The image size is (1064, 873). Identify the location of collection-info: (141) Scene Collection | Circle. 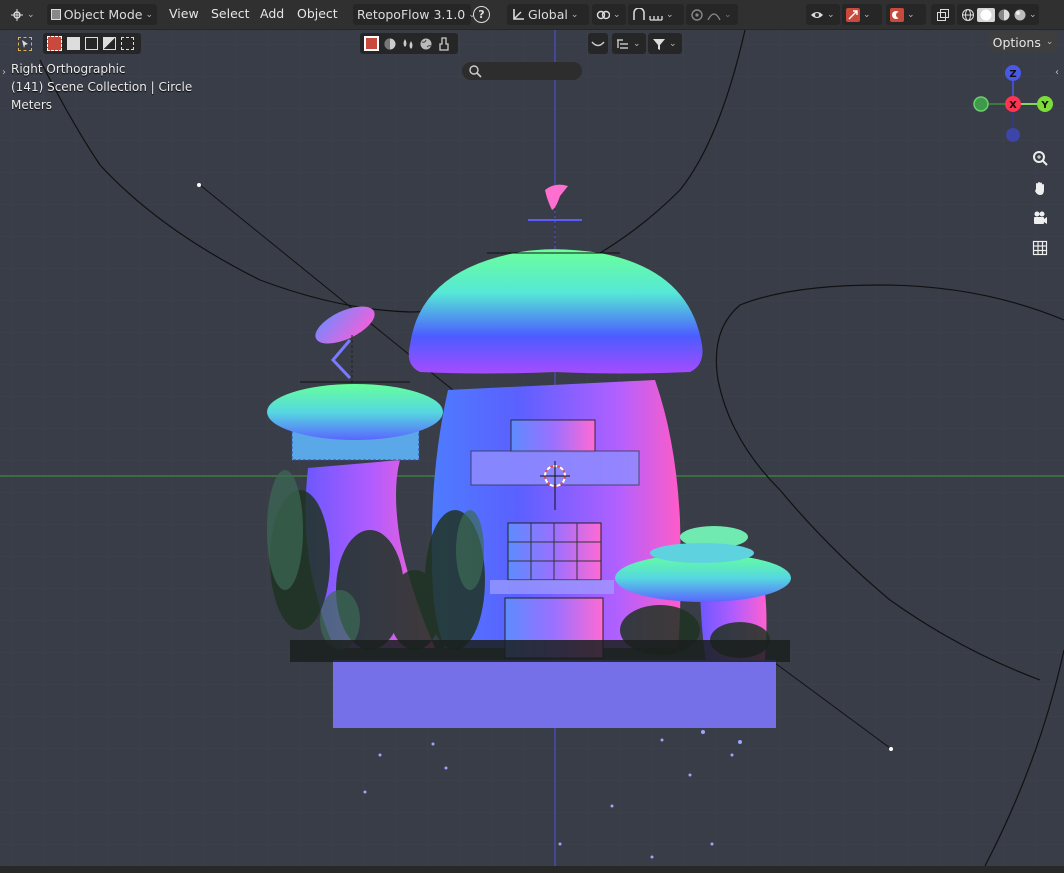
(102, 87).